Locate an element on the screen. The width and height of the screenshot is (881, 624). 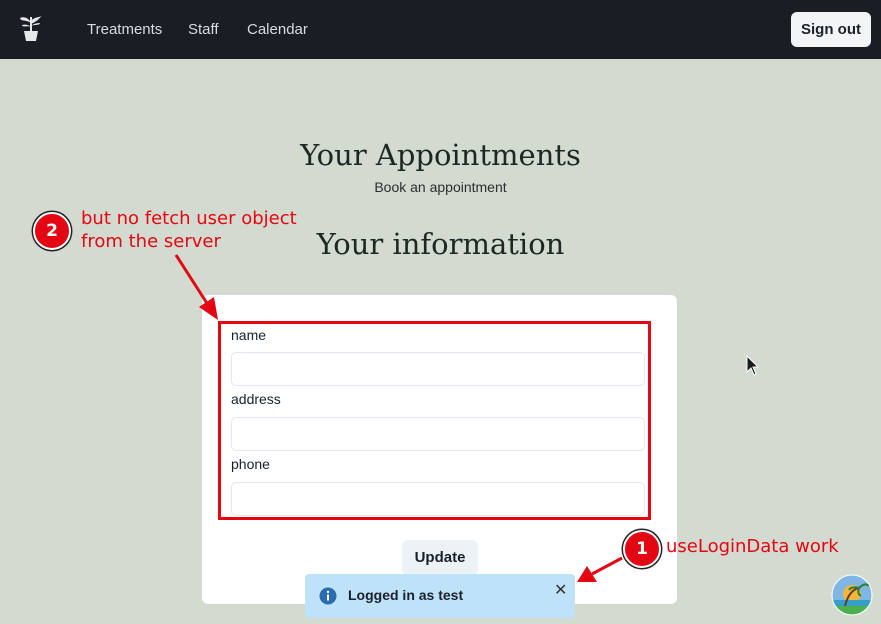
annotation-2-line-1: but no fetch user object is located at coordinates (189, 218).